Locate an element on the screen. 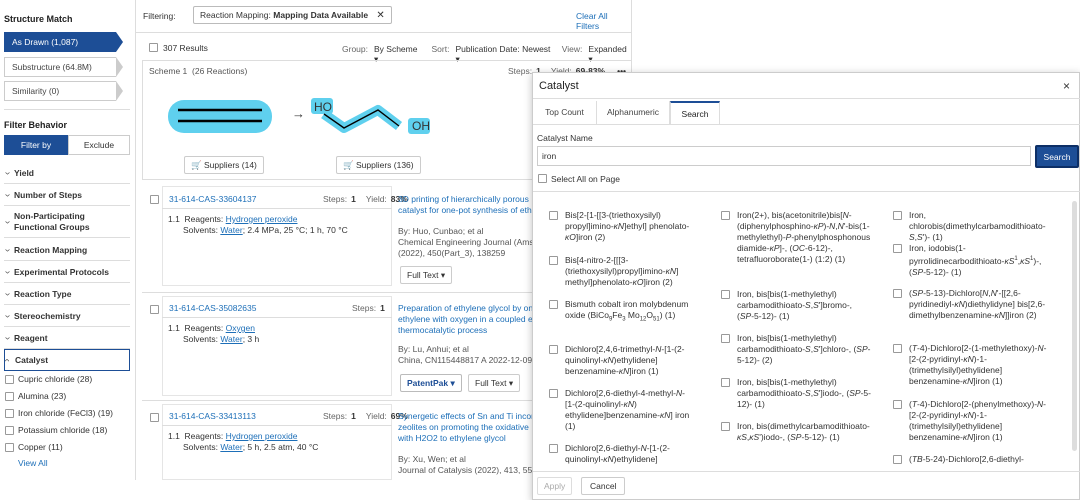  as-drawn-option: As Drawn (1,087) is located at coordinates (63, 42).